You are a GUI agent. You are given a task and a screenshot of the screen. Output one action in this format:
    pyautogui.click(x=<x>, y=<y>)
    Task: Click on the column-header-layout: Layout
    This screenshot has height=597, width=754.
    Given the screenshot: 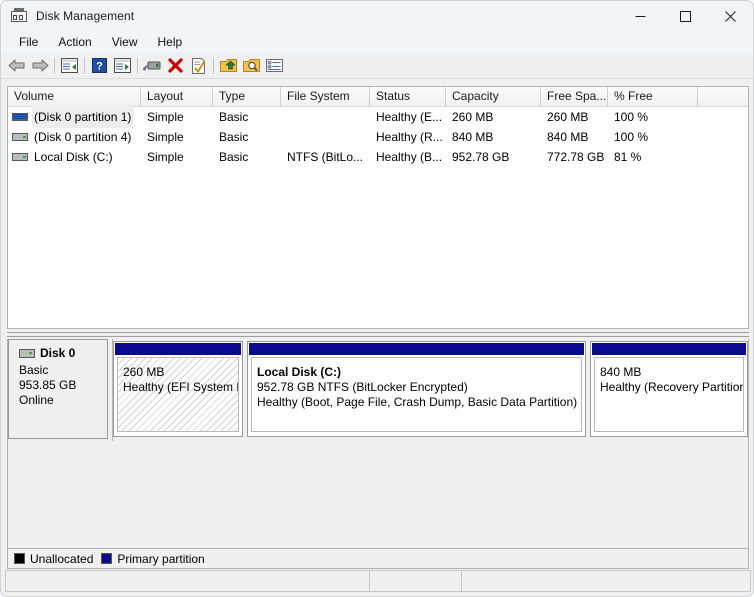 What is the action you would take?
    pyautogui.click(x=177, y=96)
    